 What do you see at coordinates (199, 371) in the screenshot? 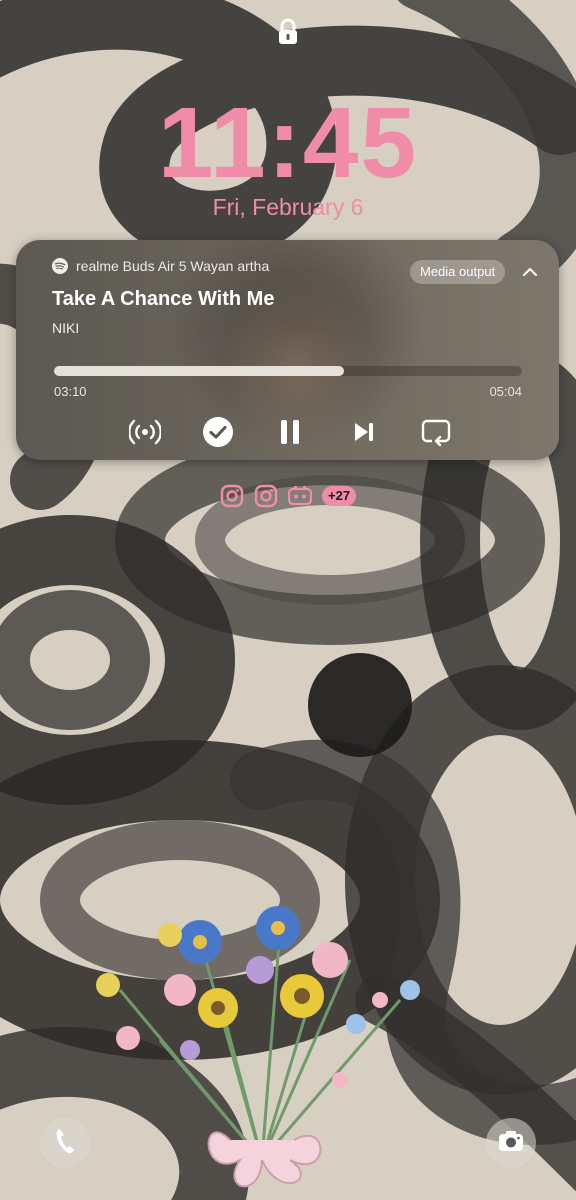
I see `seek-bar-progress` at bounding box center [199, 371].